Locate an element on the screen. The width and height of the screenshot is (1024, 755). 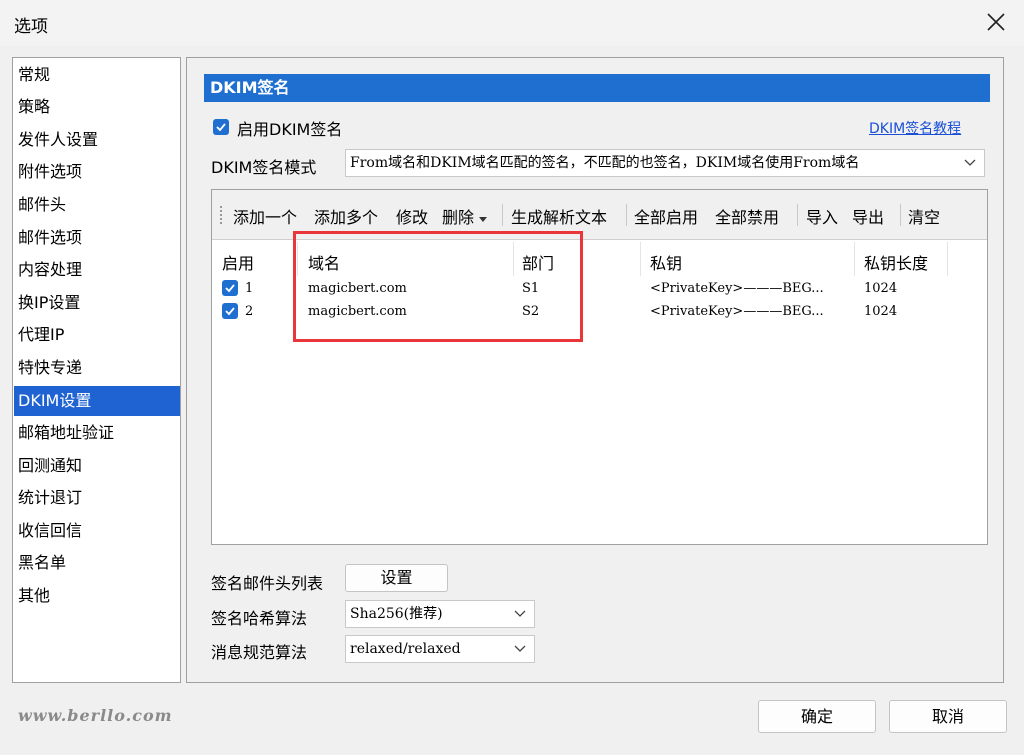
row-index: 1 is located at coordinates (249, 288).